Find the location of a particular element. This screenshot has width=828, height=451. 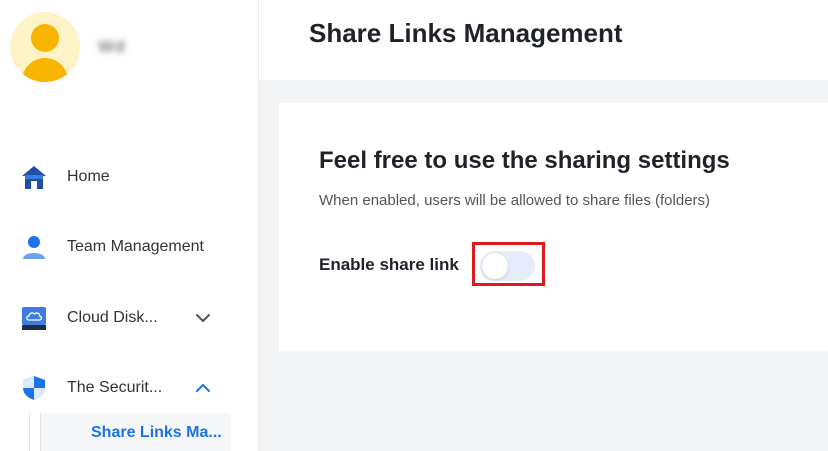

user-icon is located at coordinates (34, 247).